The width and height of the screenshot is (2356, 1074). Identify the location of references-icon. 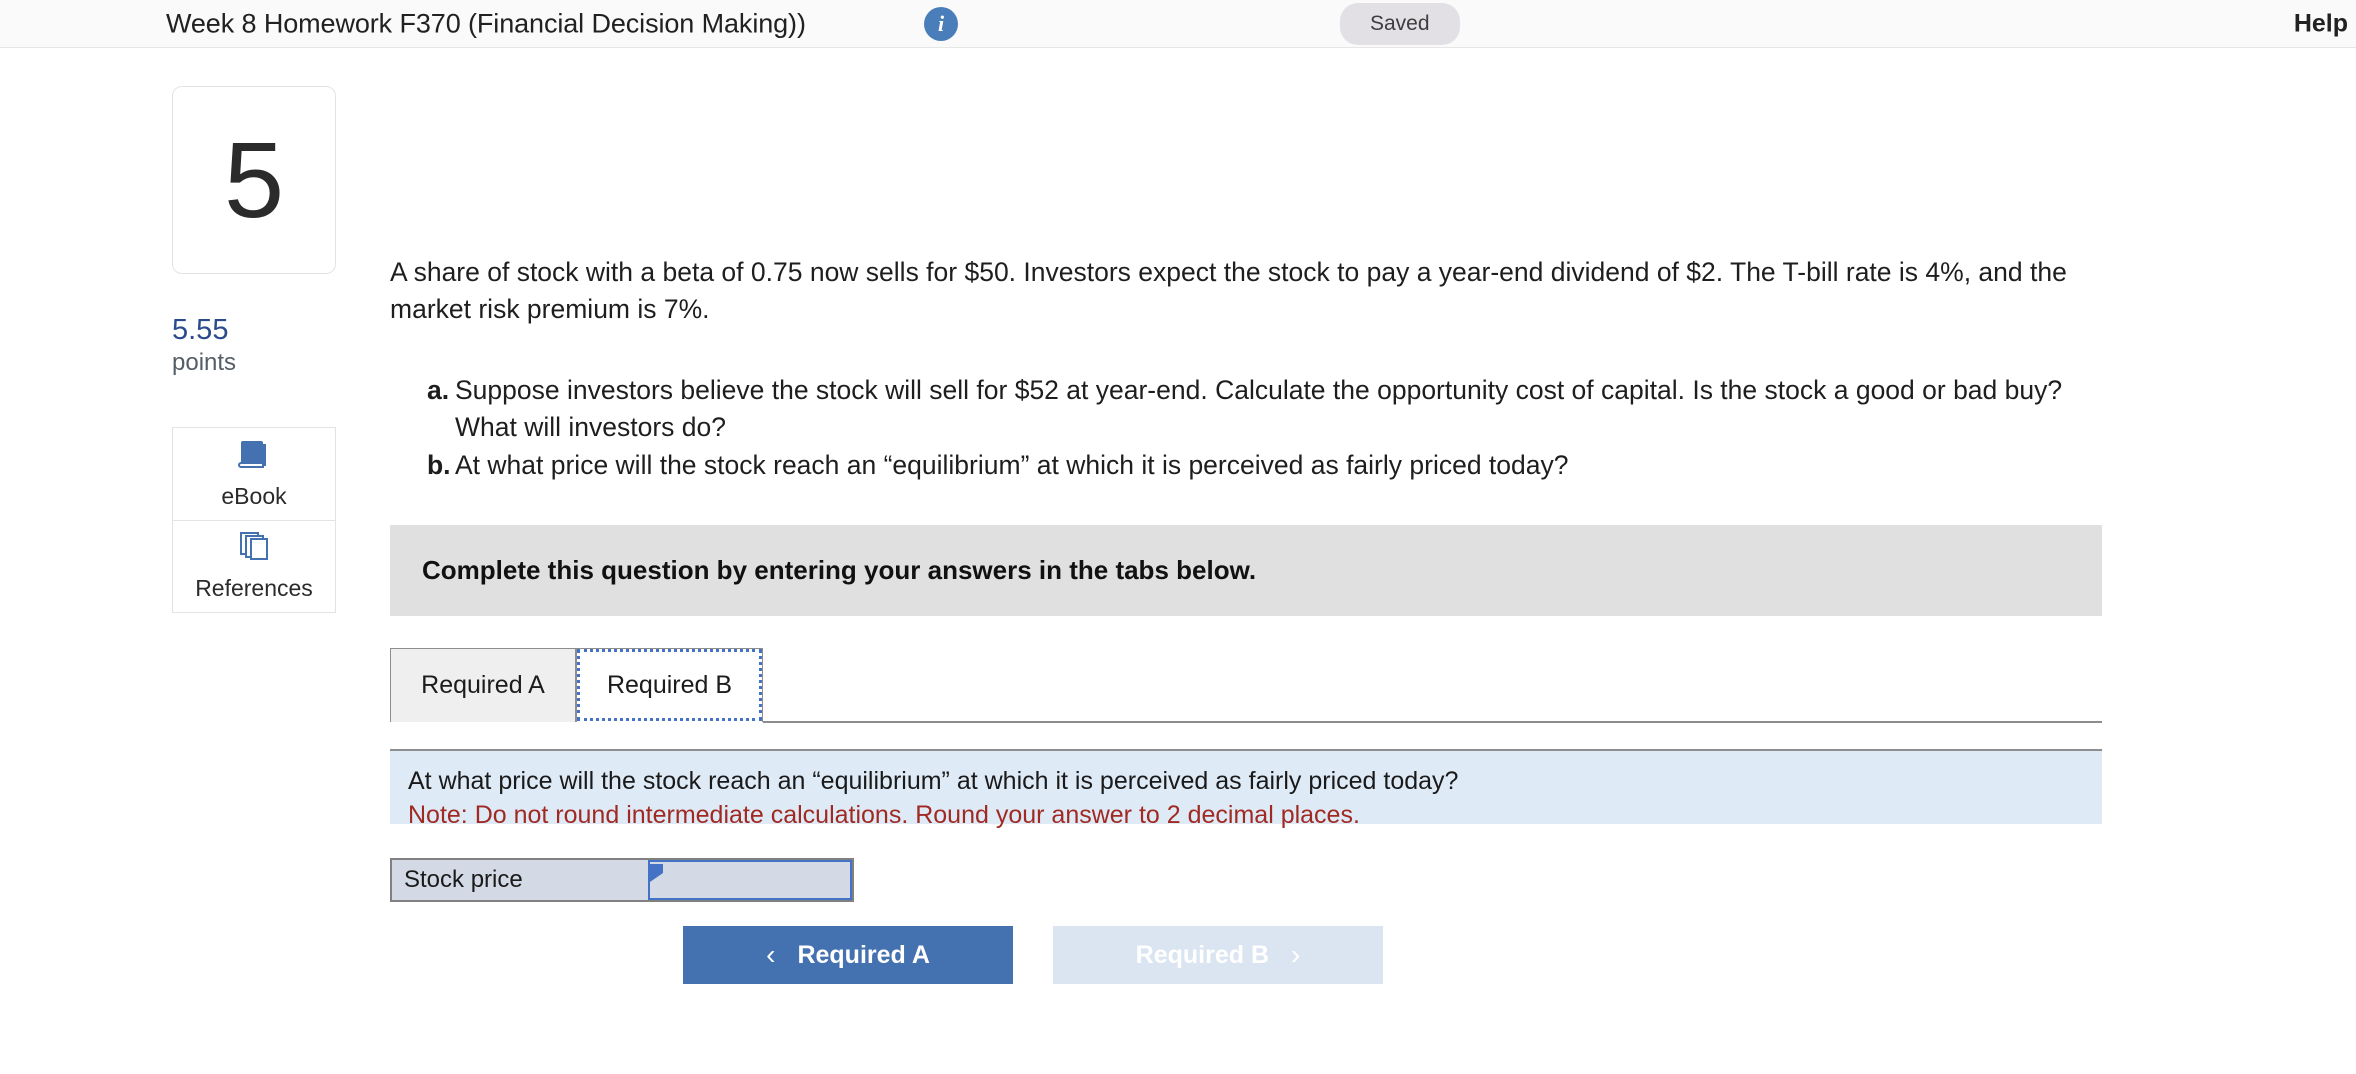
(254, 548).